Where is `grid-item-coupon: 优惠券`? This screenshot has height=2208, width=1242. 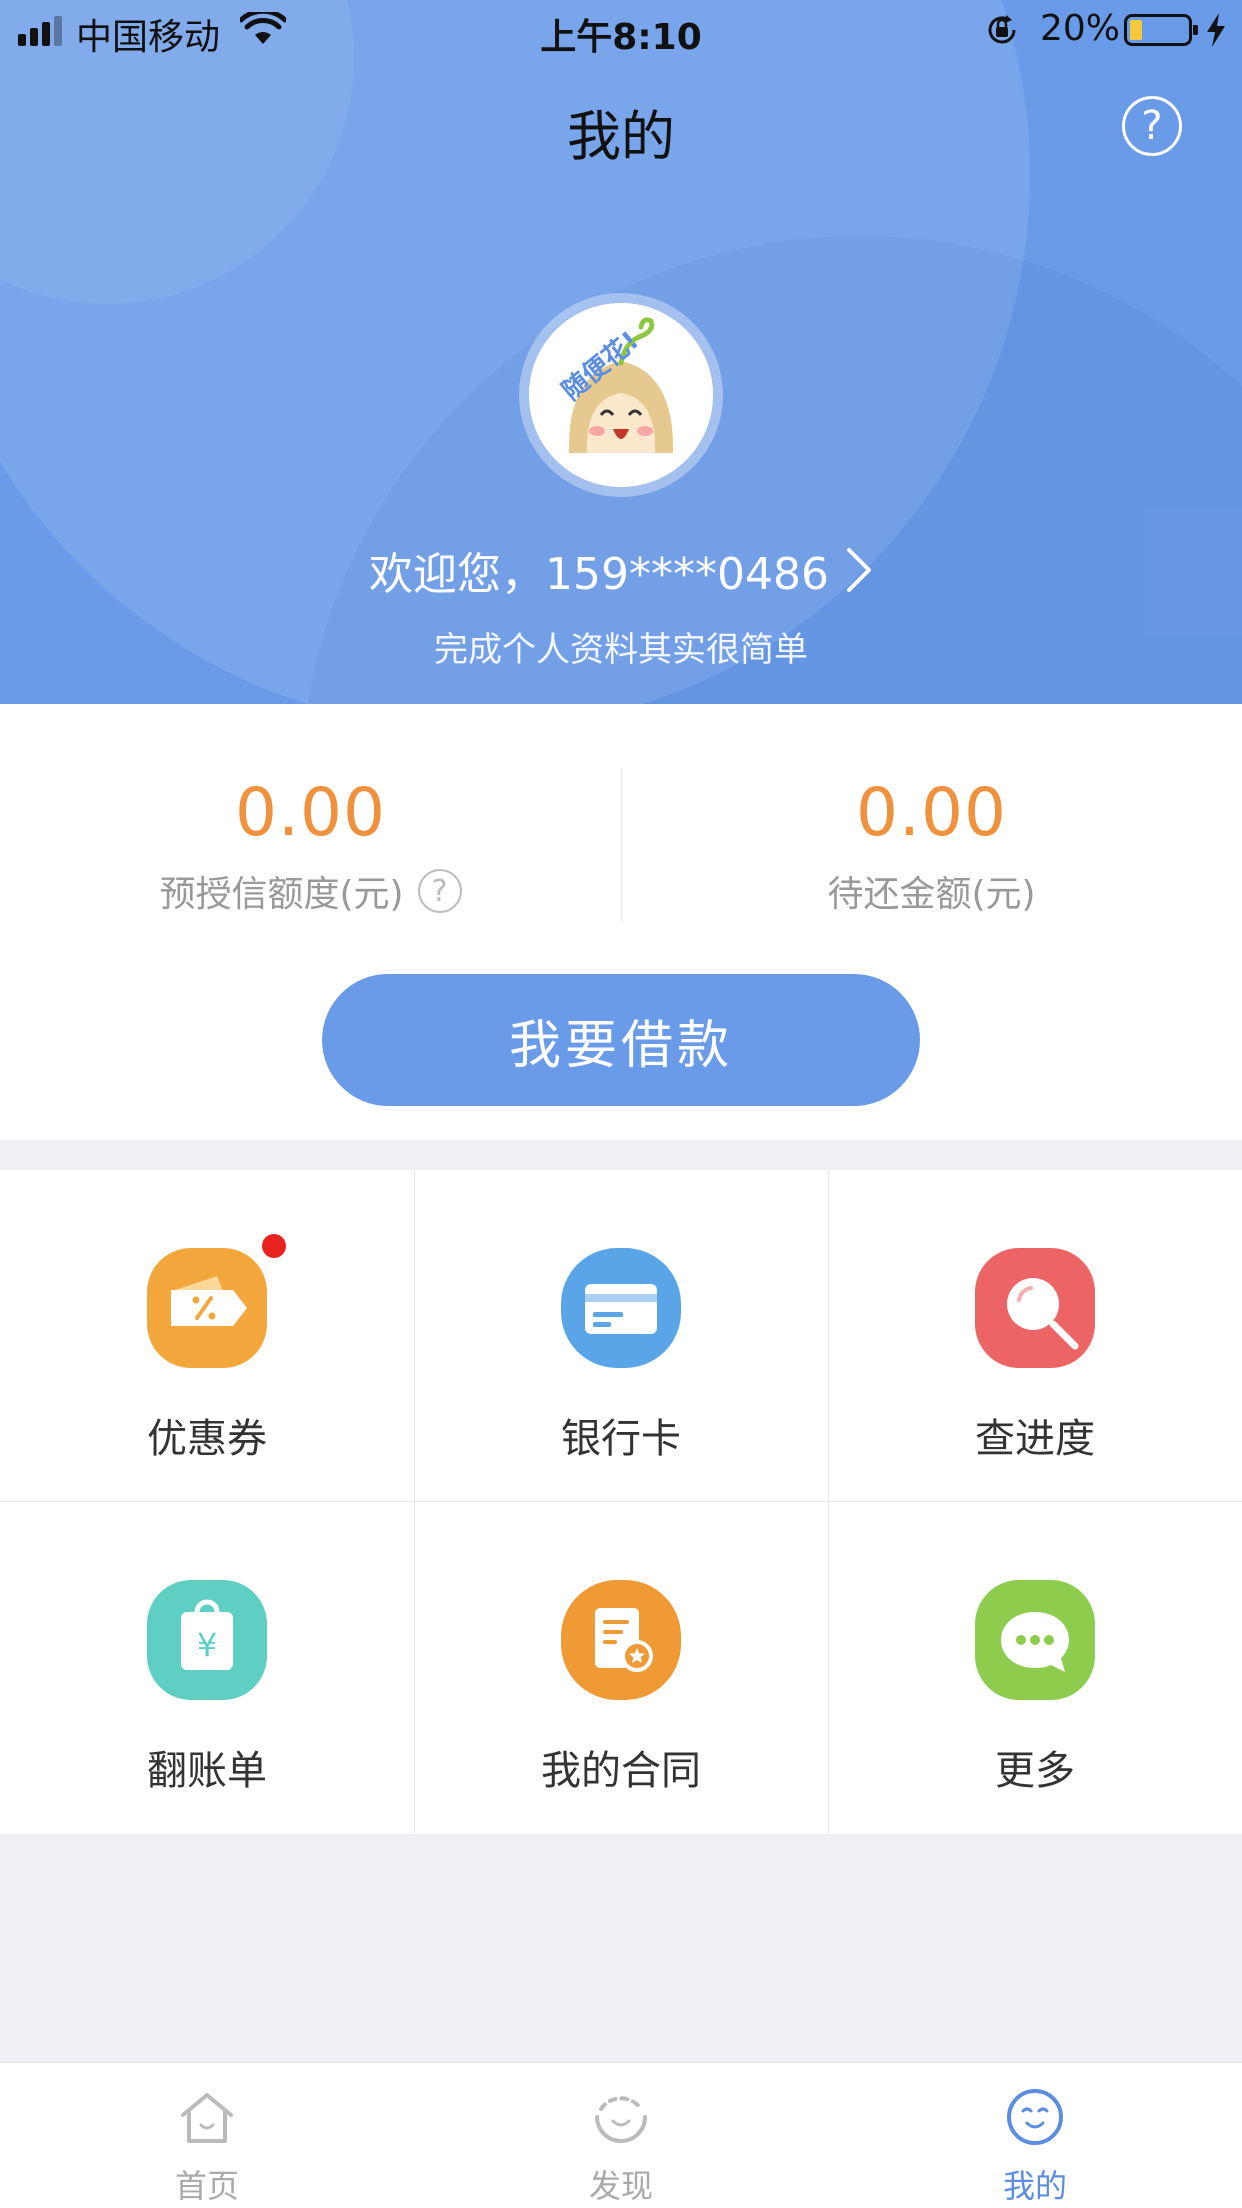 grid-item-coupon: 优惠券 is located at coordinates (207, 1336).